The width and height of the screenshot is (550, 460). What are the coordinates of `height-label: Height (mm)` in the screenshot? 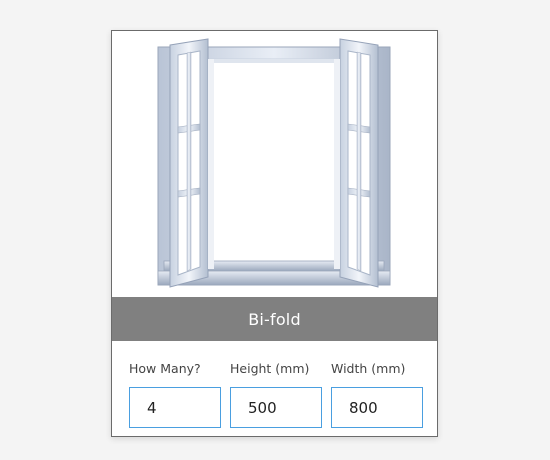 It's located at (270, 368).